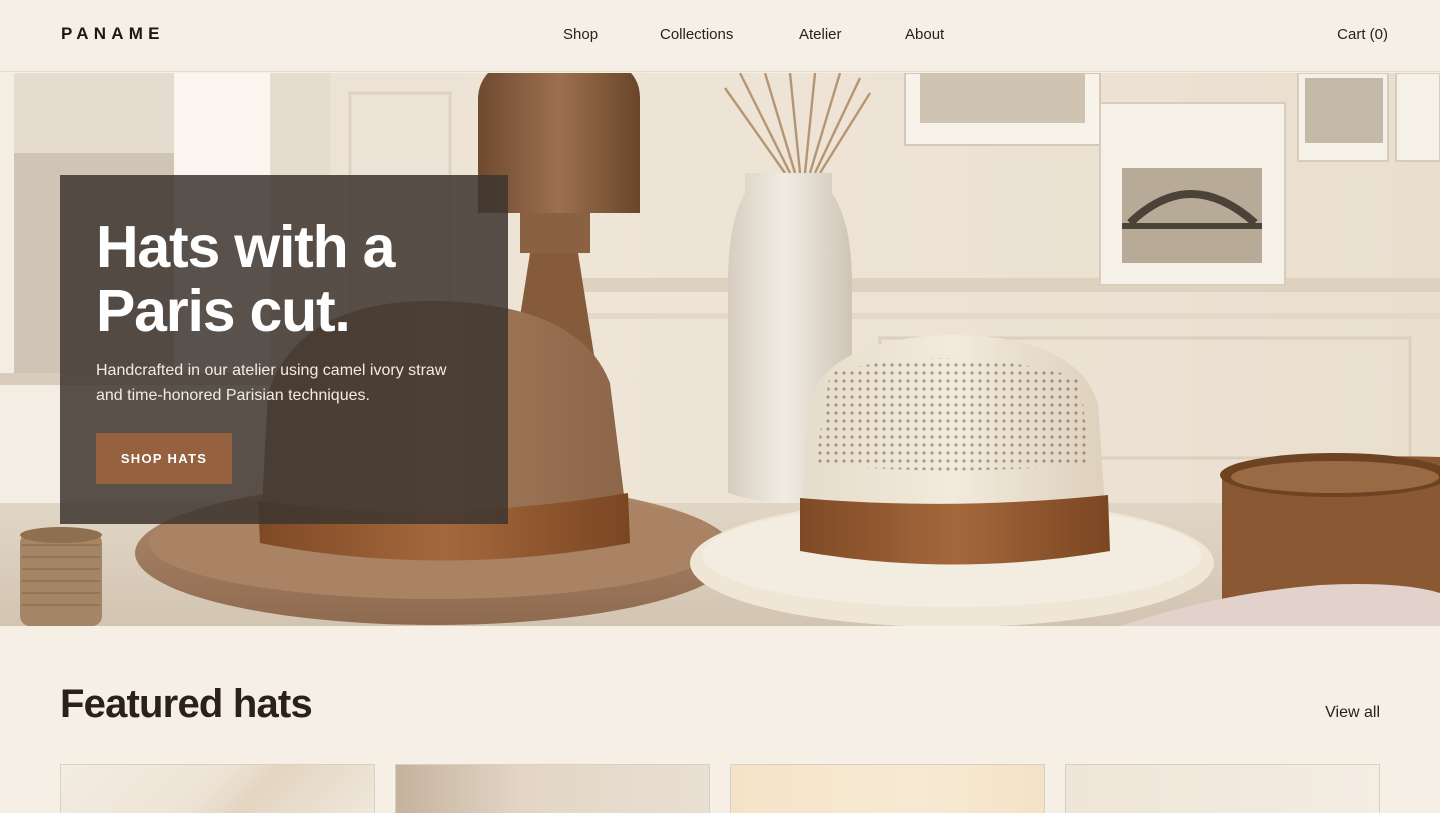 Image resolution: width=1440 pixels, height=813 pixels. What do you see at coordinates (720, 788) in the screenshot?
I see `product-grid` at bounding box center [720, 788].